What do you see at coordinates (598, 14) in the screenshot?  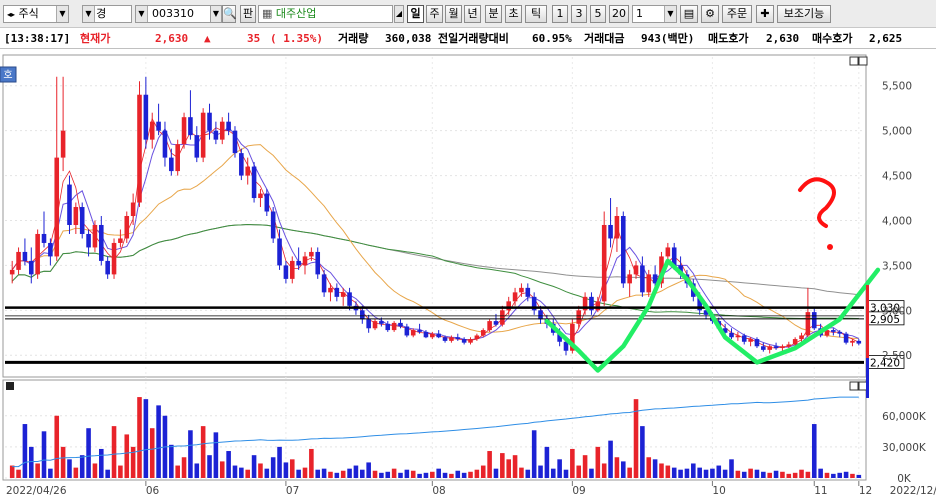 I see `count-5-button: 5` at bounding box center [598, 14].